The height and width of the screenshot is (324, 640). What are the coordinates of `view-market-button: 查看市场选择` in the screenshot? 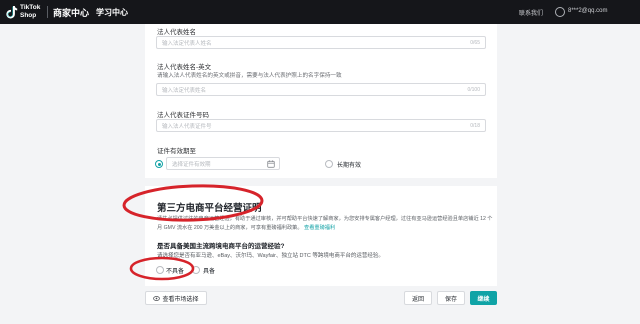 It's located at (176, 298).